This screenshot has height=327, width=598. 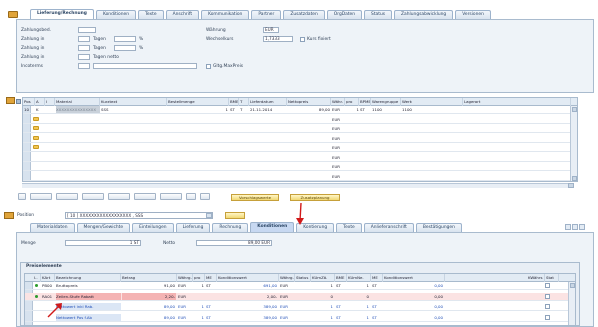 What do you see at coordinates (309, 102) in the screenshot?
I see `col-header: Nettopreis` at bounding box center [309, 102].